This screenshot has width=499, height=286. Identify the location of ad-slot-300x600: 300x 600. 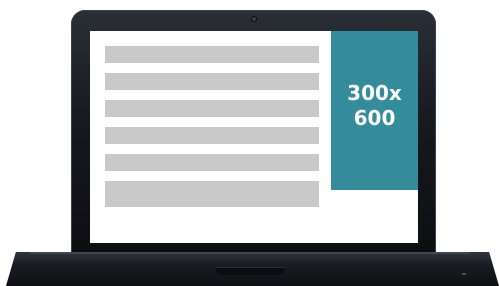
(374, 110).